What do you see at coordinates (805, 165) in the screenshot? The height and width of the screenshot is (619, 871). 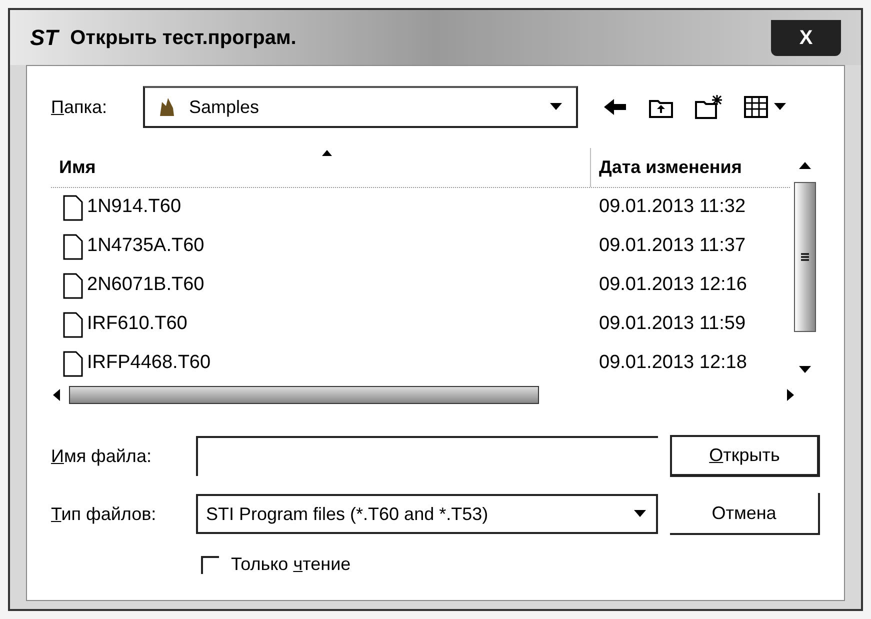 I see `scroll-up-icon` at bounding box center [805, 165].